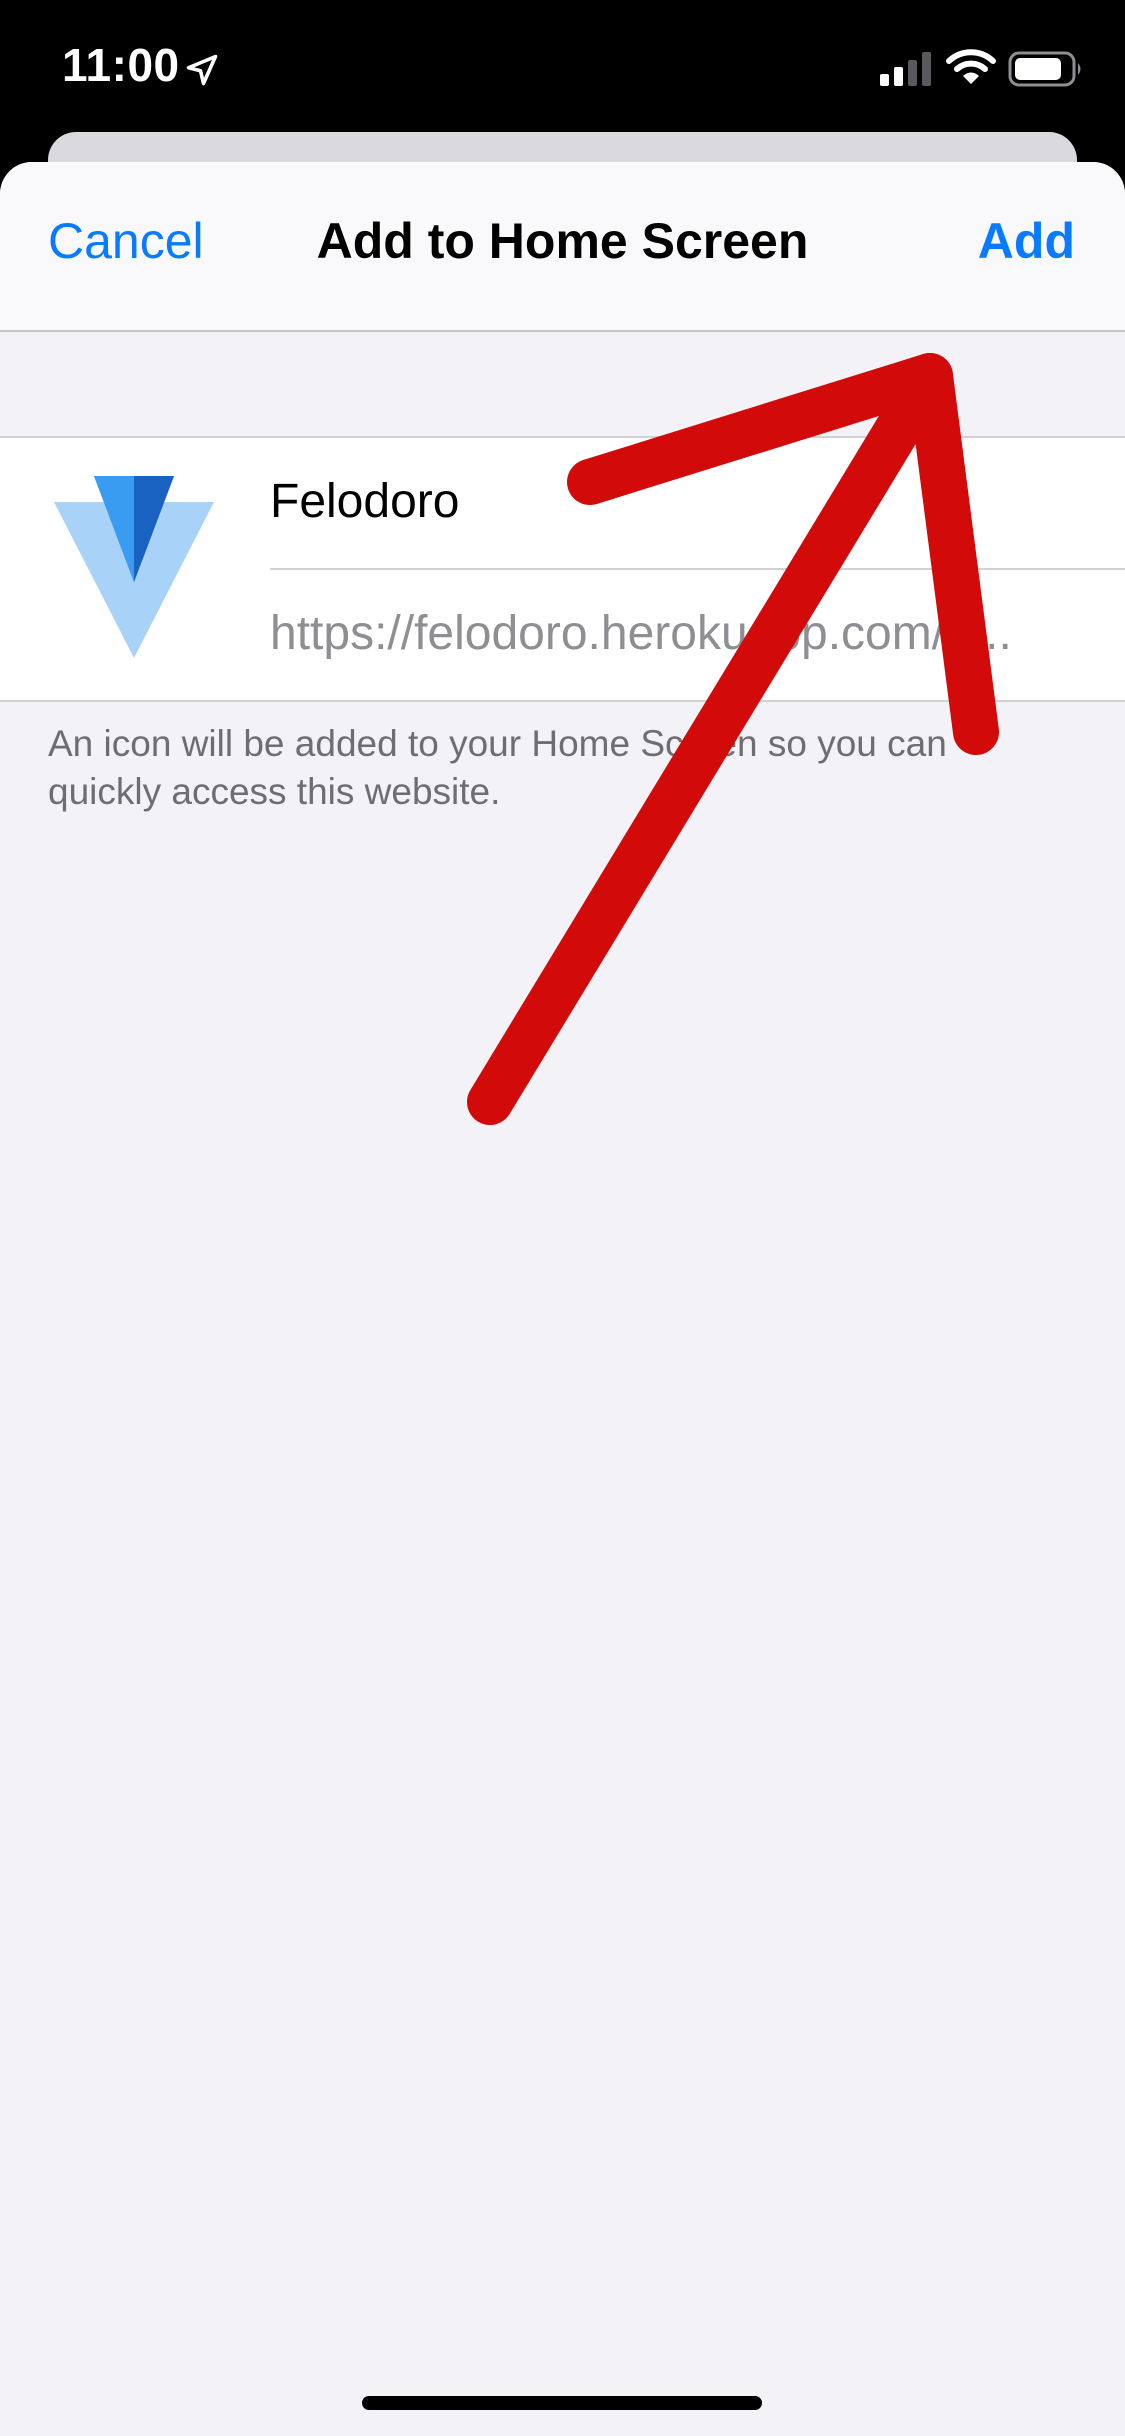 This screenshot has height=2436, width=1125. What do you see at coordinates (134, 567) in the screenshot?
I see `felodoro-app-icon` at bounding box center [134, 567].